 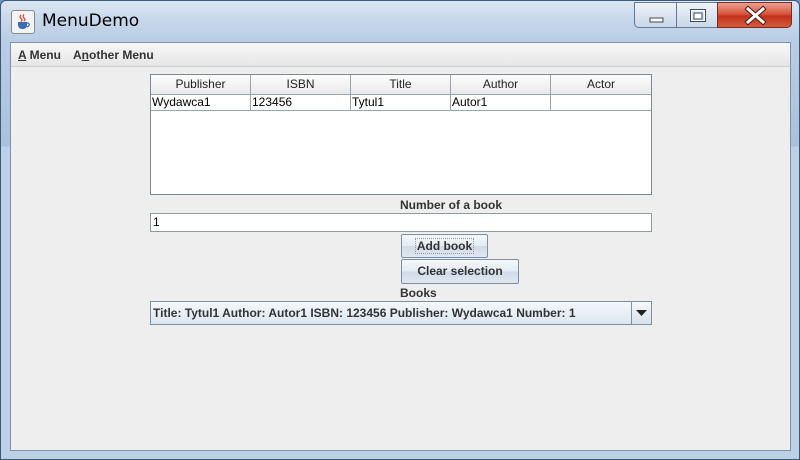 I want to click on cell-publisher: Wydawca1, so click(x=201, y=102).